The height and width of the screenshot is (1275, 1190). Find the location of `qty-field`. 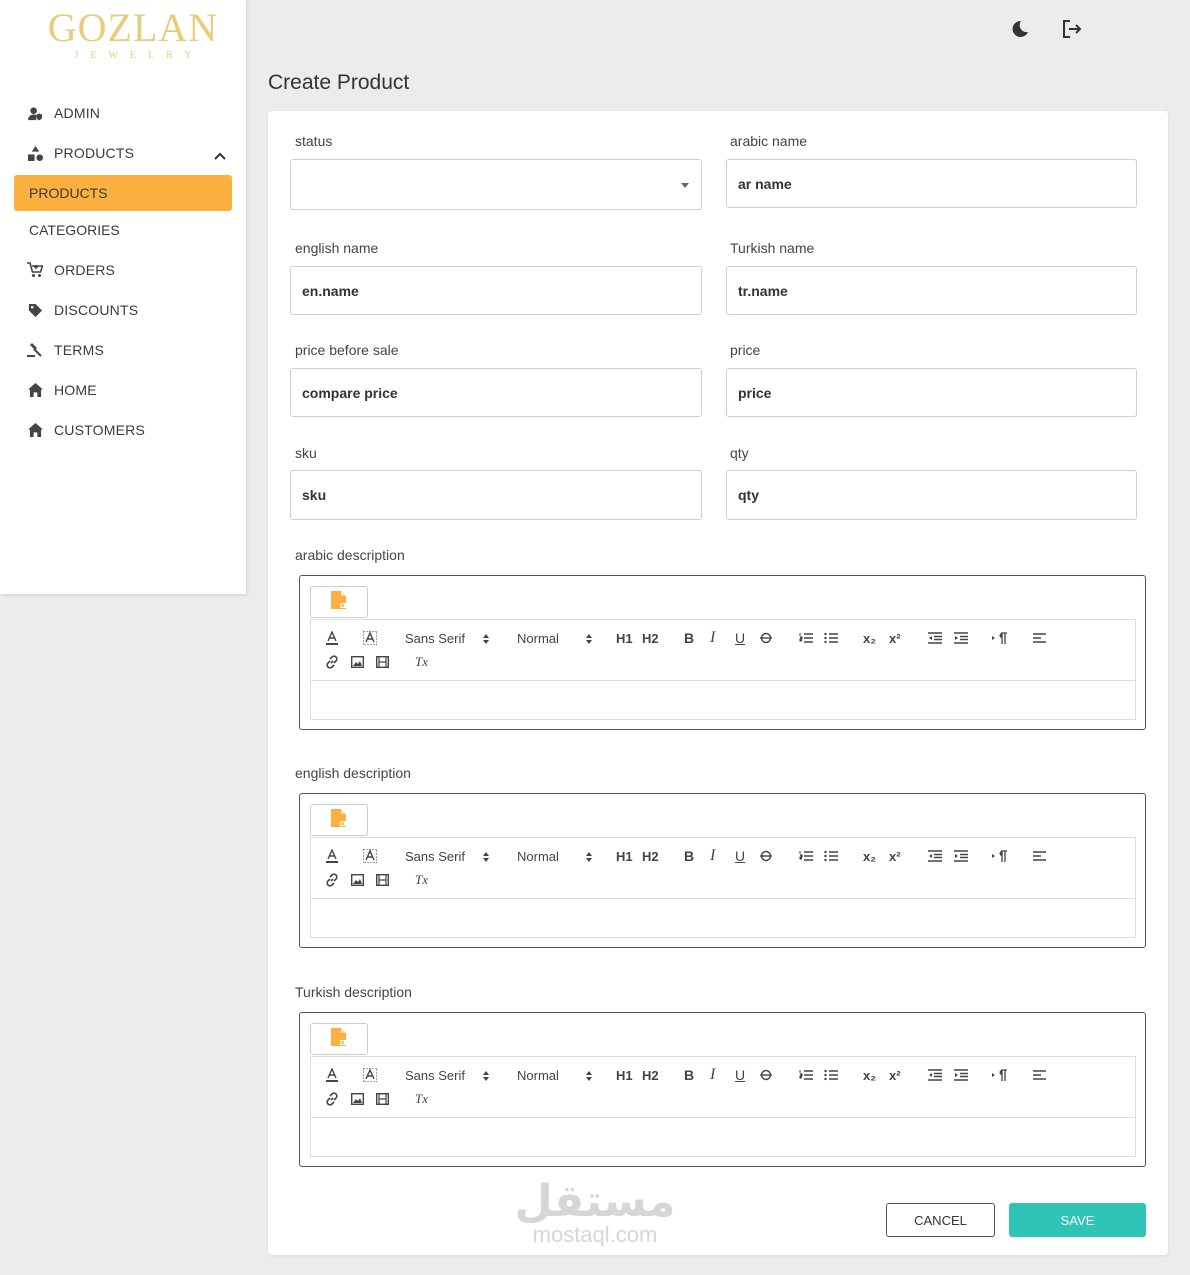

qty-field is located at coordinates (931, 495).